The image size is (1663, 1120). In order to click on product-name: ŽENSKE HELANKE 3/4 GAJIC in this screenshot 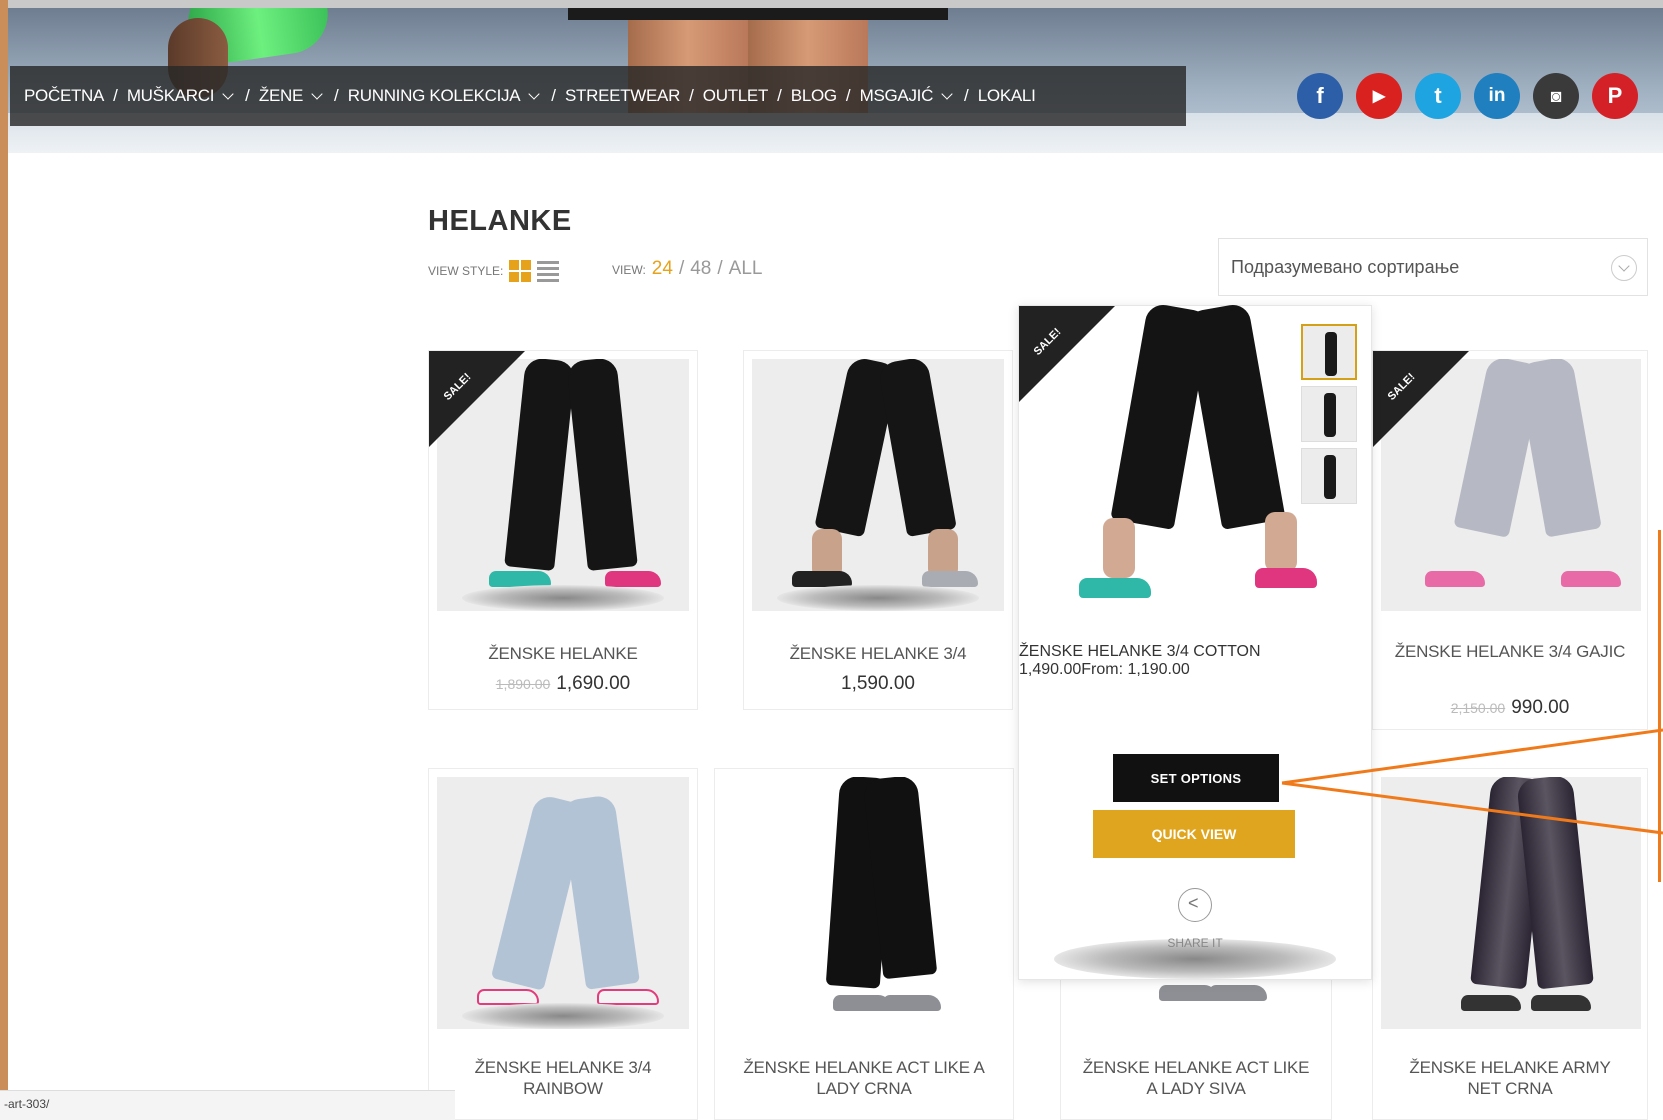, I will do `click(1510, 651)`.